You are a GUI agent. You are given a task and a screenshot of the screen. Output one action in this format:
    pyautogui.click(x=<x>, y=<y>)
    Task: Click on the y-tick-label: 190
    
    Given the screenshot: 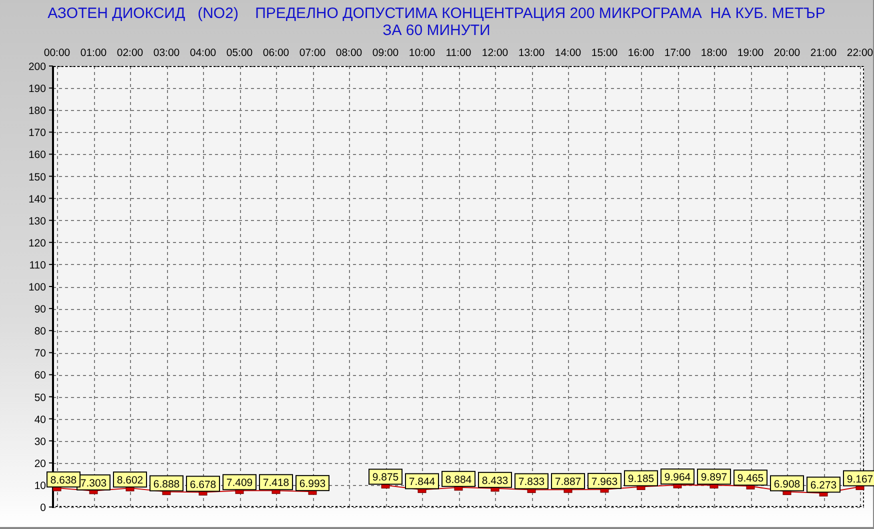 What is the action you would take?
    pyautogui.click(x=37, y=89)
    